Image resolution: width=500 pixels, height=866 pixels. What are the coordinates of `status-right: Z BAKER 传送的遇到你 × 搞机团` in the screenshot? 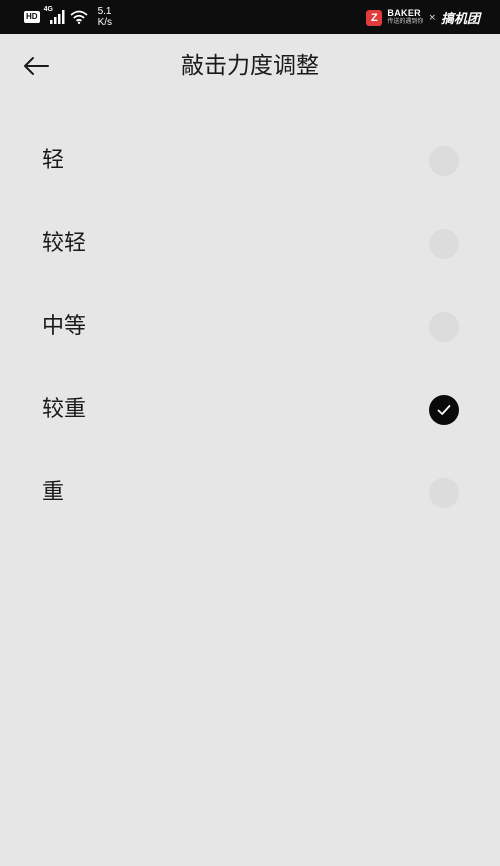 It's located at (423, 17).